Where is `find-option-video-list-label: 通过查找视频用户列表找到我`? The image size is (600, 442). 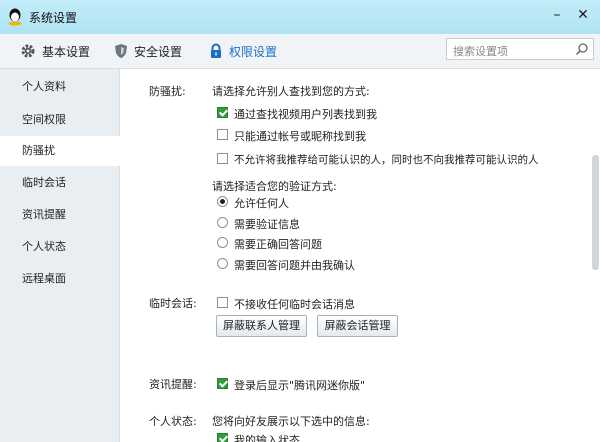 find-option-video-list-label: 通过查找视频用户列表找到我 is located at coordinates (305, 114).